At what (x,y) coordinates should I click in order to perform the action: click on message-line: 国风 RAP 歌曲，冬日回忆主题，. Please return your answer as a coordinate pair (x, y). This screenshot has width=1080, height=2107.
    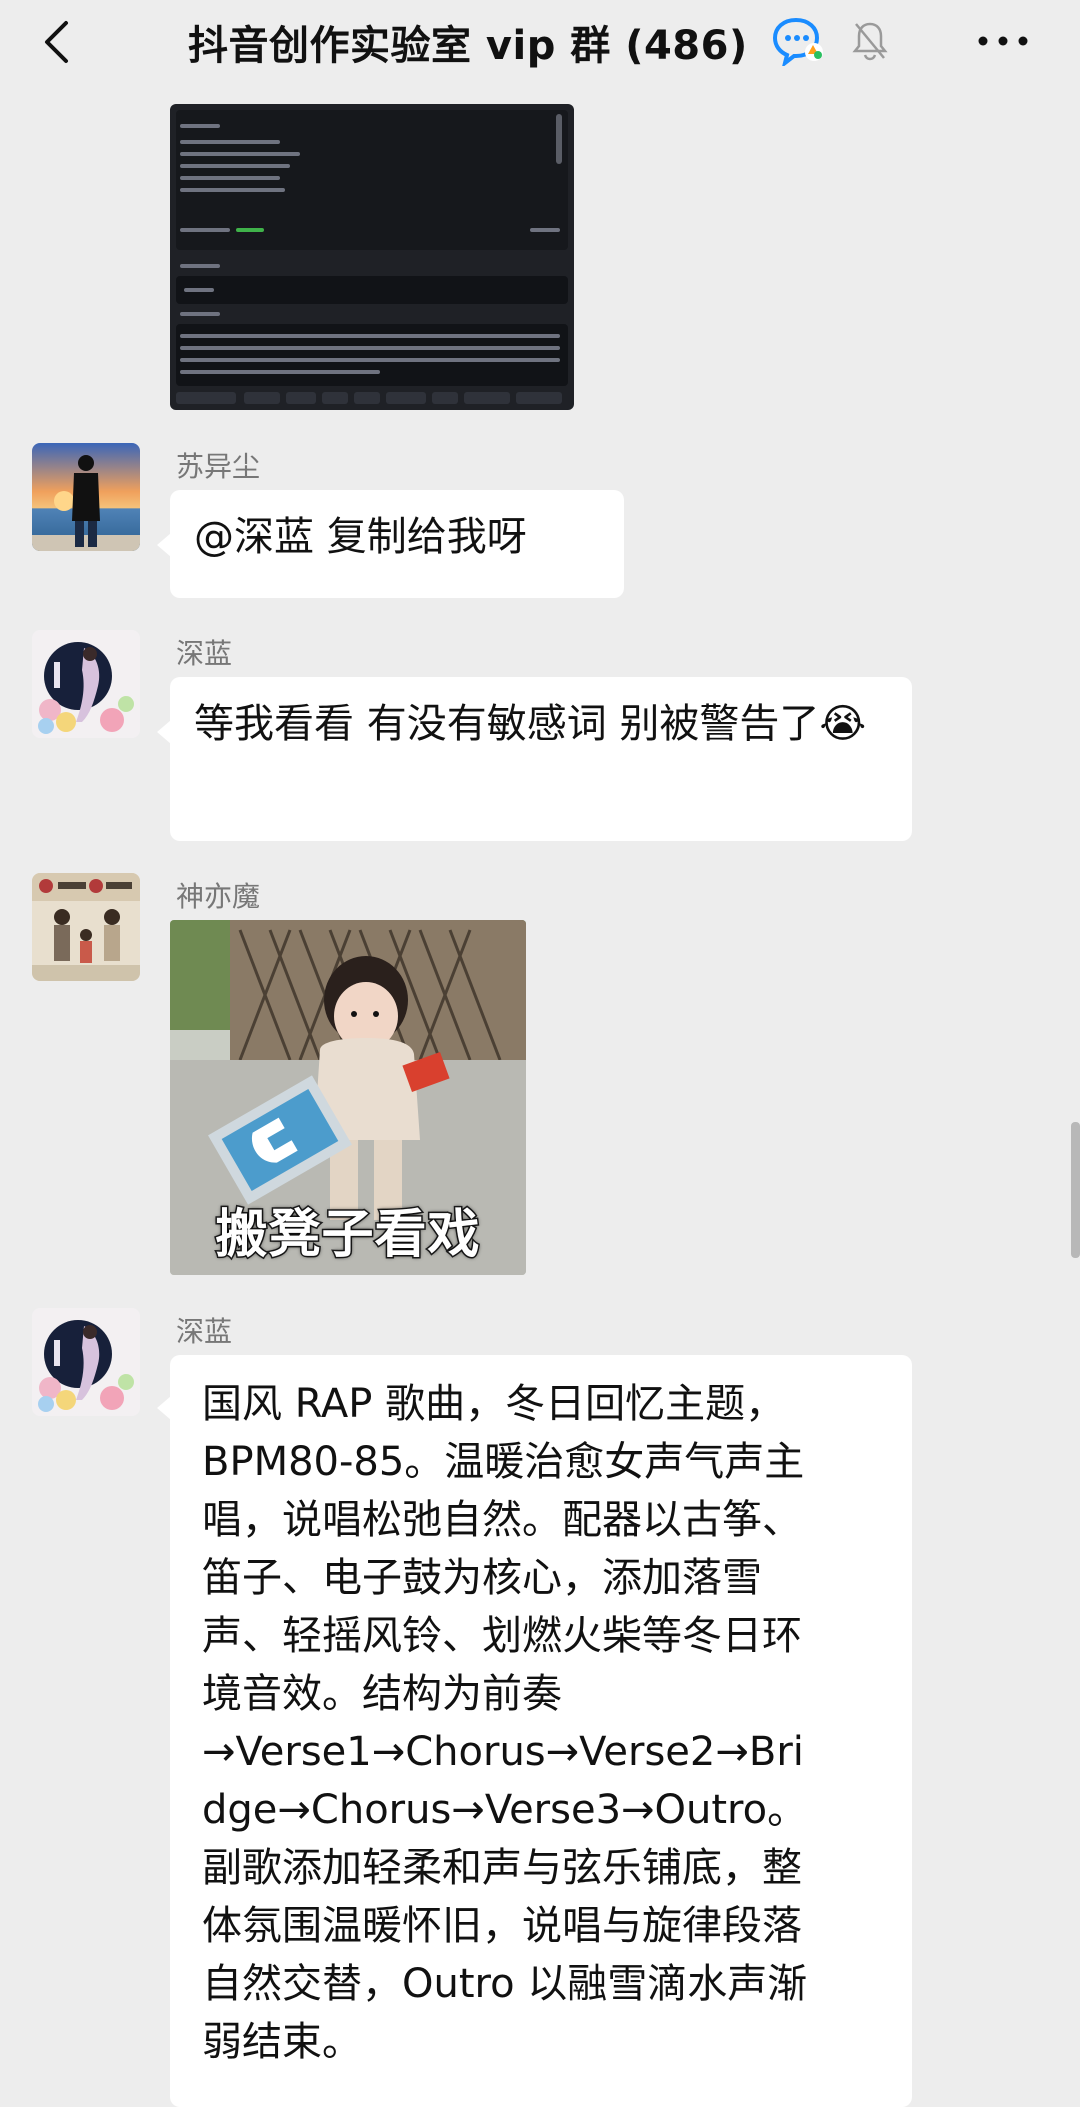
    Looking at the image, I should click on (494, 1404).